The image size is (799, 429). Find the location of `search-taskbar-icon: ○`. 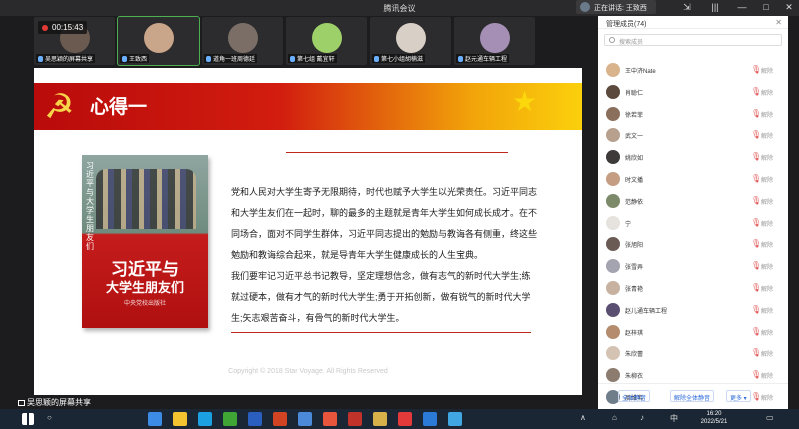

search-taskbar-icon: ○ is located at coordinates (49, 417).